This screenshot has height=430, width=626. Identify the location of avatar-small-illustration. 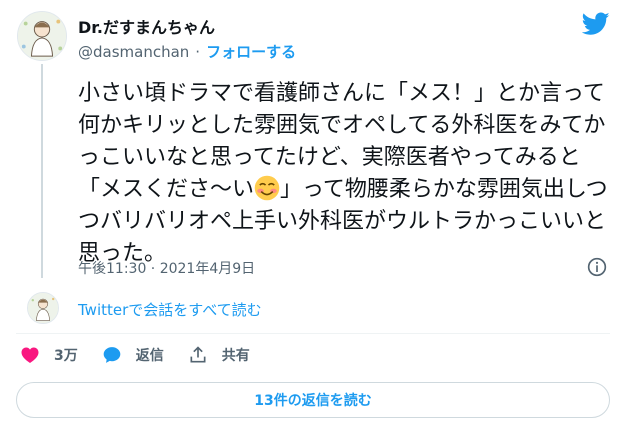
(43, 308).